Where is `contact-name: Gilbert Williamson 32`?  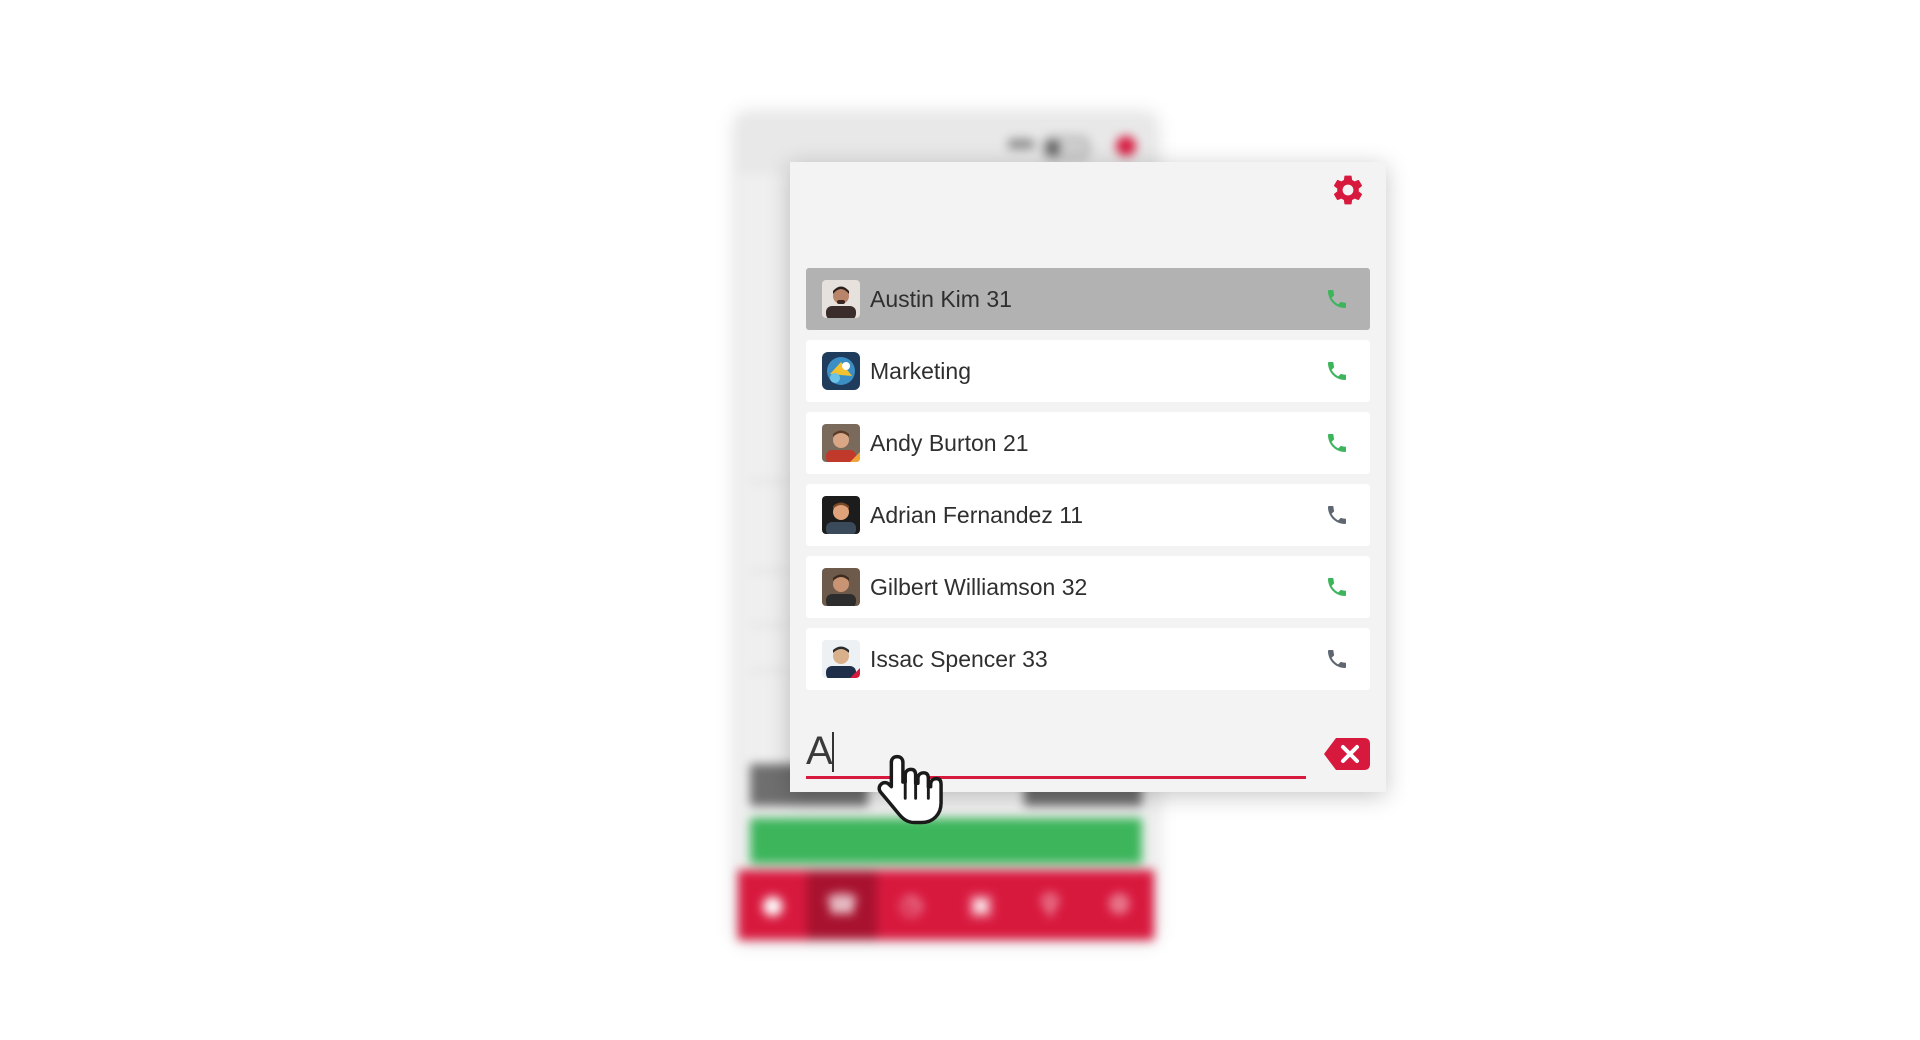 contact-name: Gilbert Williamson 32 is located at coordinates (979, 586).